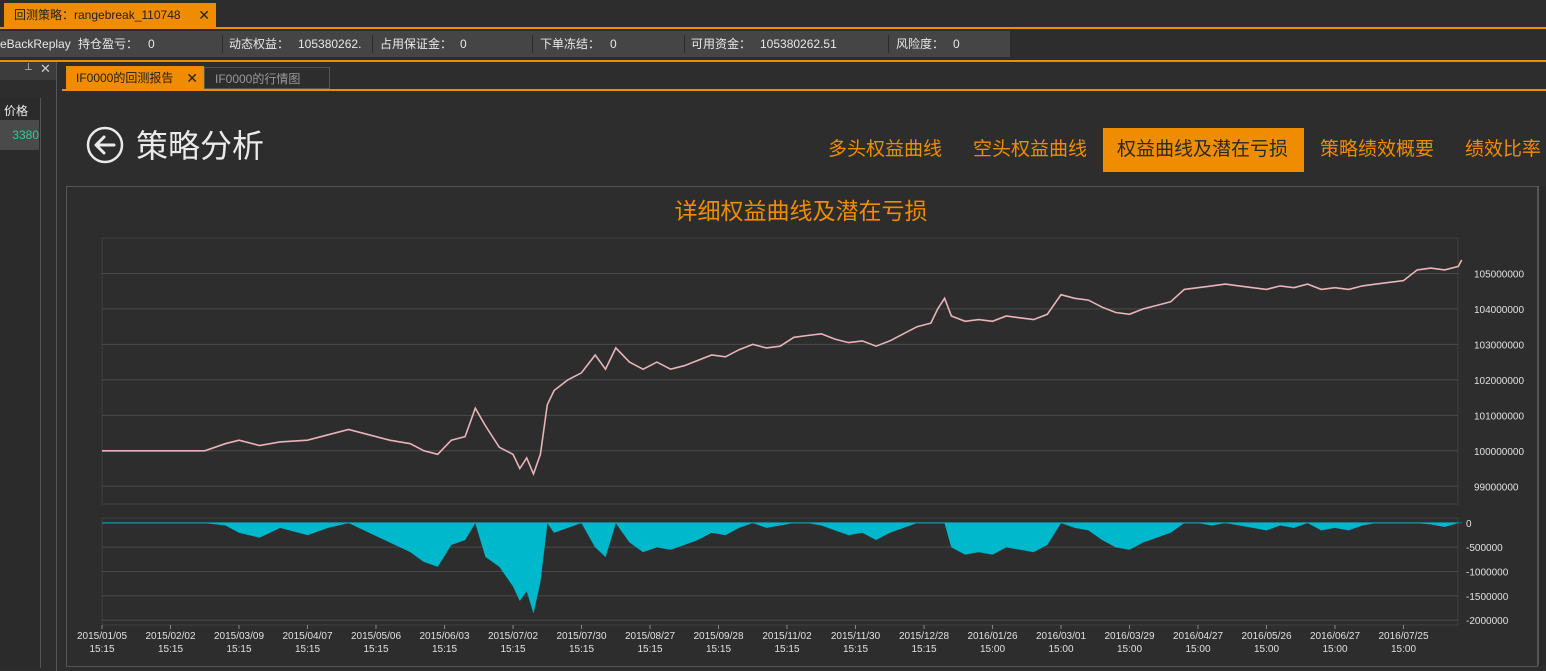 This screenshot has height=671, width=1546. What do you see at coordinates (513, 636) in the screenshot?
I see `x-tick-date: 2015/07/02` at bounding box center [513, 636].